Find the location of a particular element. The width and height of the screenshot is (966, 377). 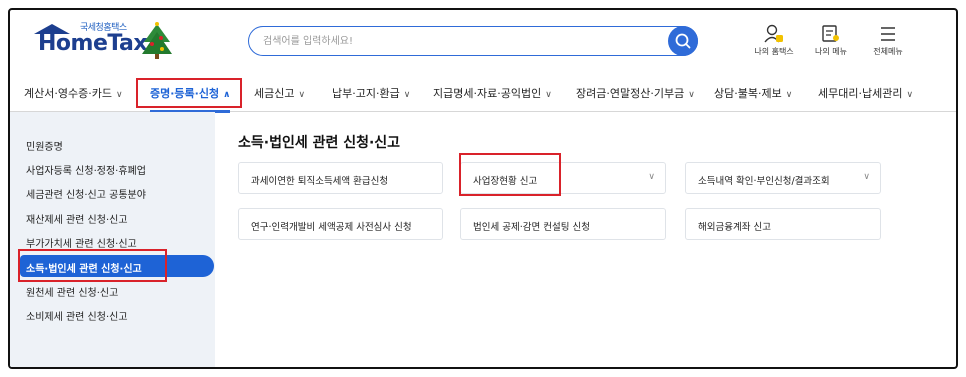

nav-item-invoice: 계산서·영수증·카드 ∨ is located at coordinates (73, 93).